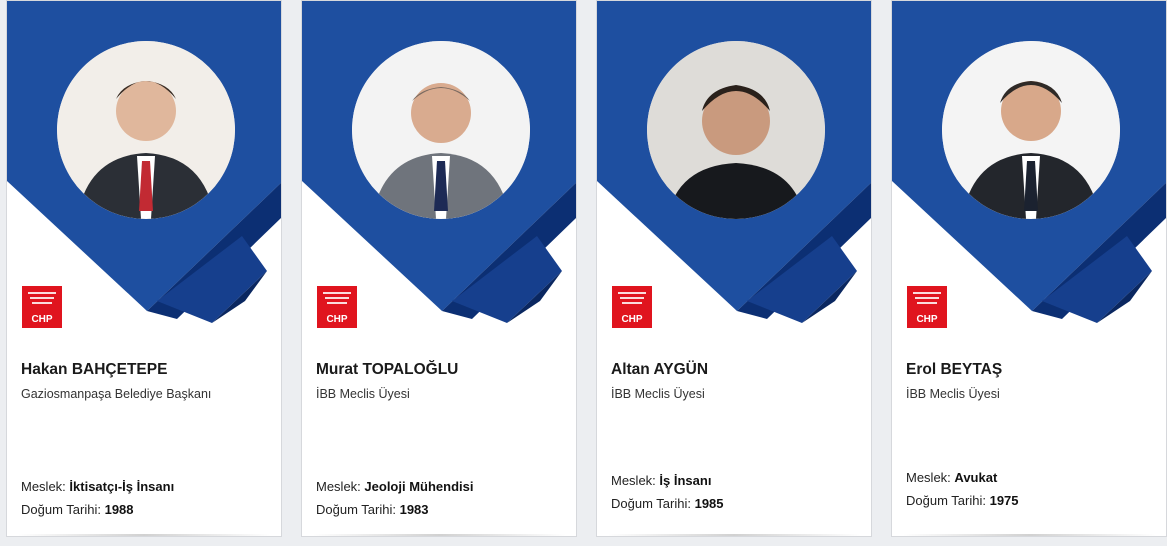 The image size is (1167, 546). Describe the element at coordinates (372, 509) in the screenshot. I see `birth-date-line: Doğum Tarihi: 1983` at that location.